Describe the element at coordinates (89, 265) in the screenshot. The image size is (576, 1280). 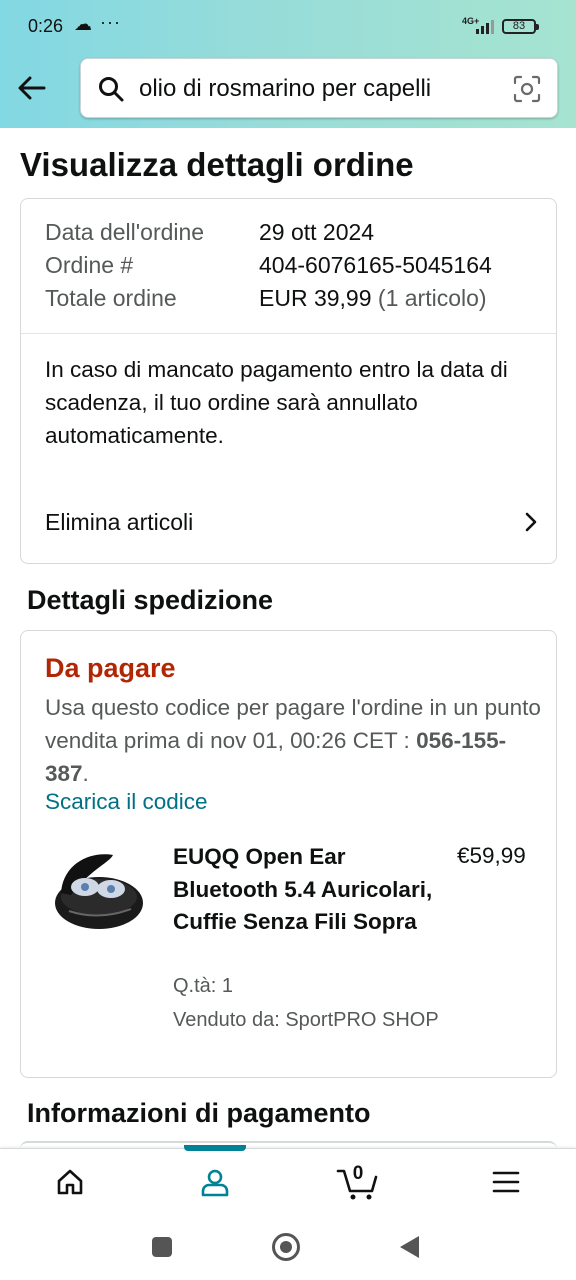
I see `order-number-label: Ordine #` at that location.